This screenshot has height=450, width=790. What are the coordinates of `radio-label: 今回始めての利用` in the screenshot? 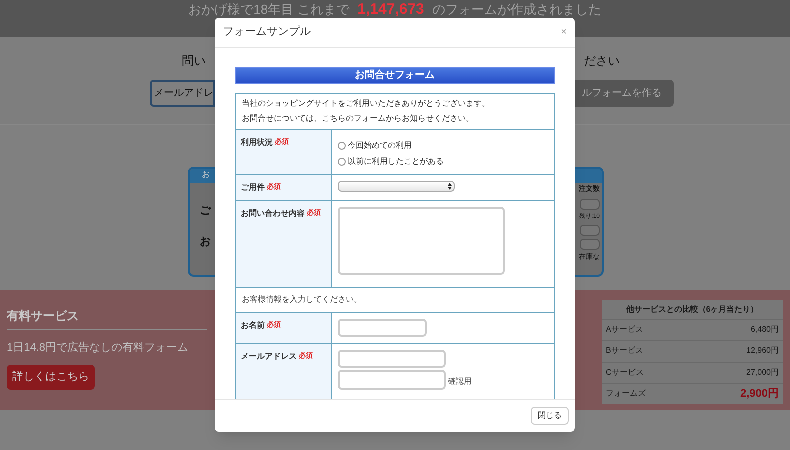 It's located at (380, 146).